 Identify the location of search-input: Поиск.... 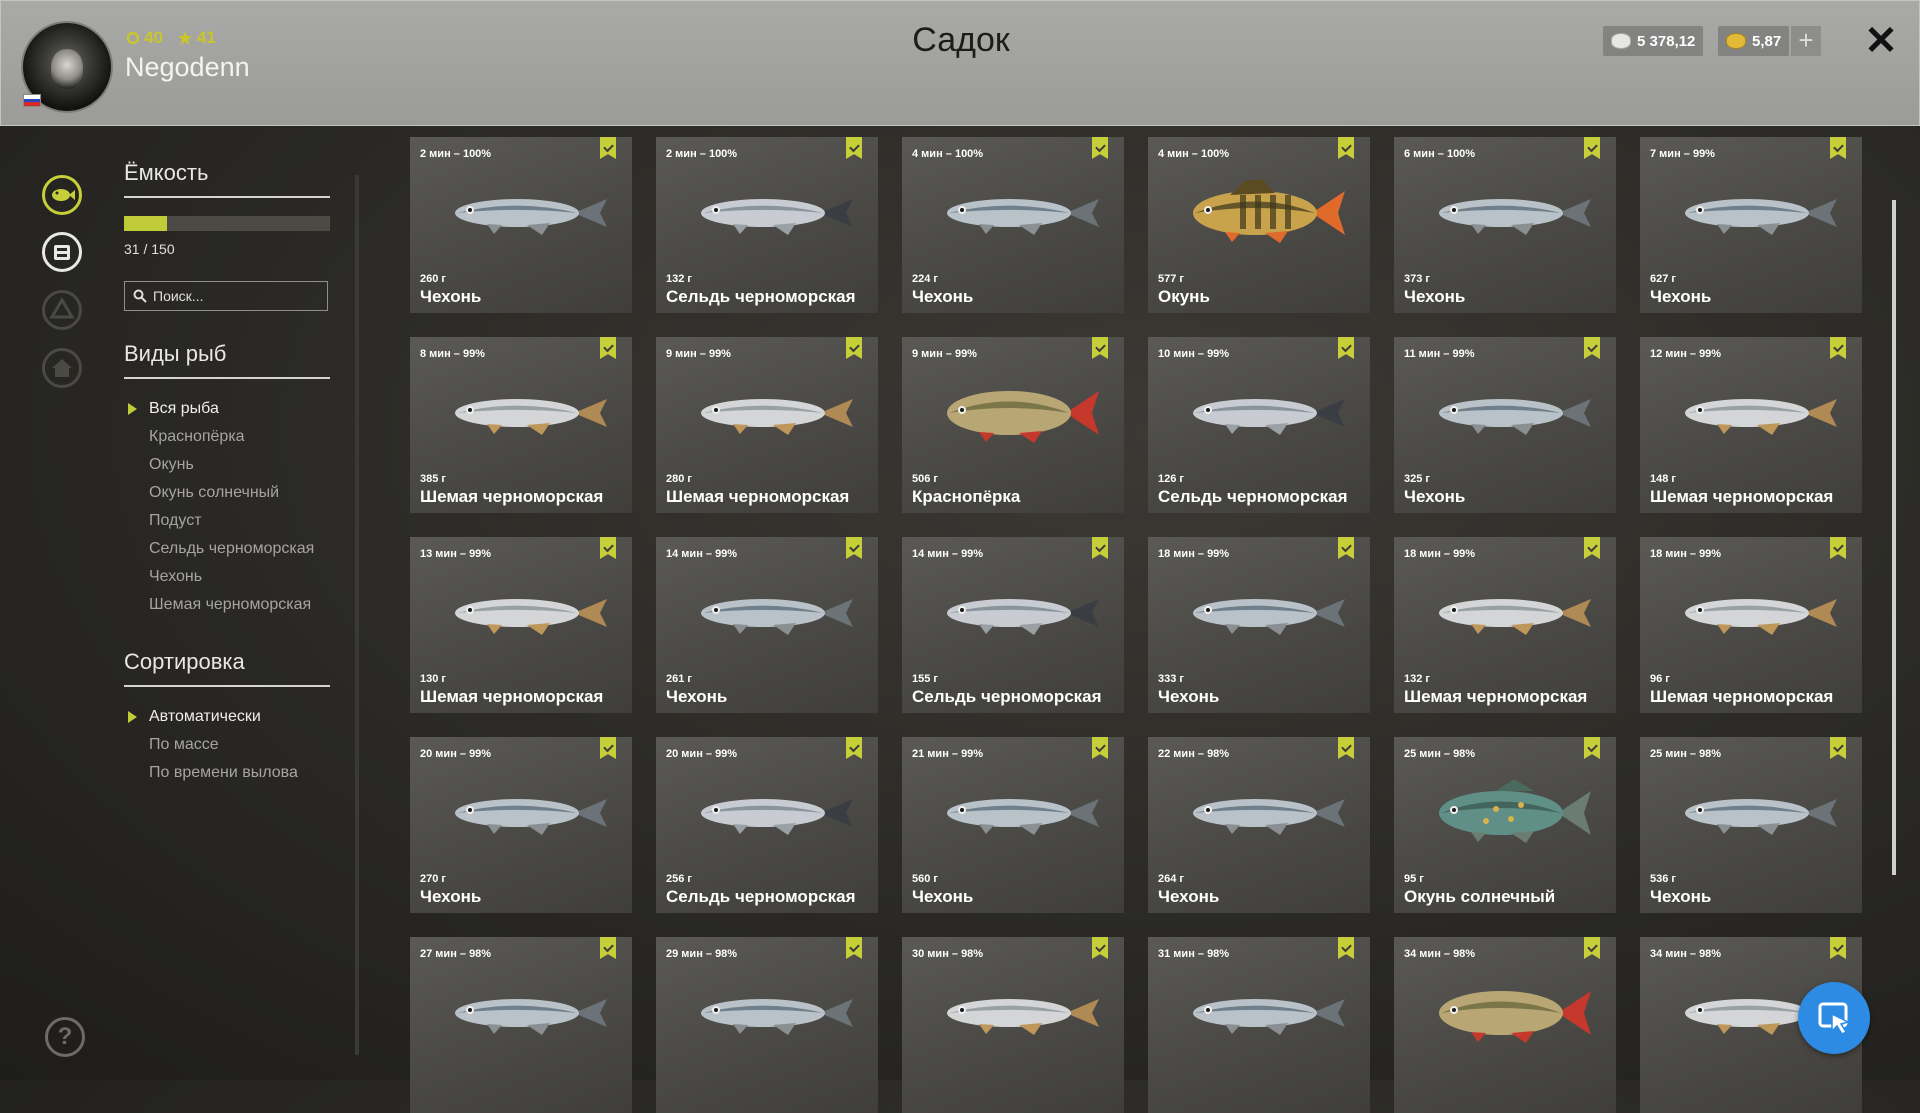
(226, 296).